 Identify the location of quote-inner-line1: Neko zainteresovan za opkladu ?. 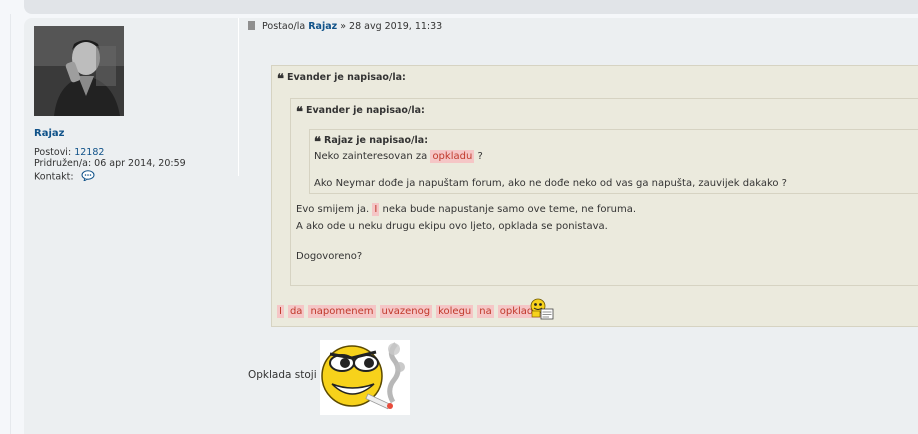
(398, 156).